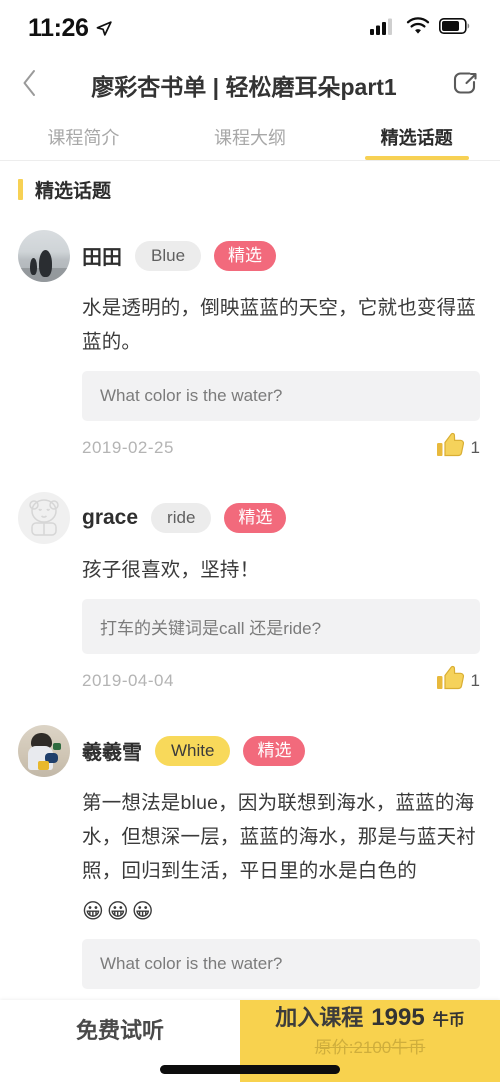  What do you see at coordinates (83, 137) in the screenshot?
I see `tab-course-intro: 课程简介` at bounding box center [83, 137].